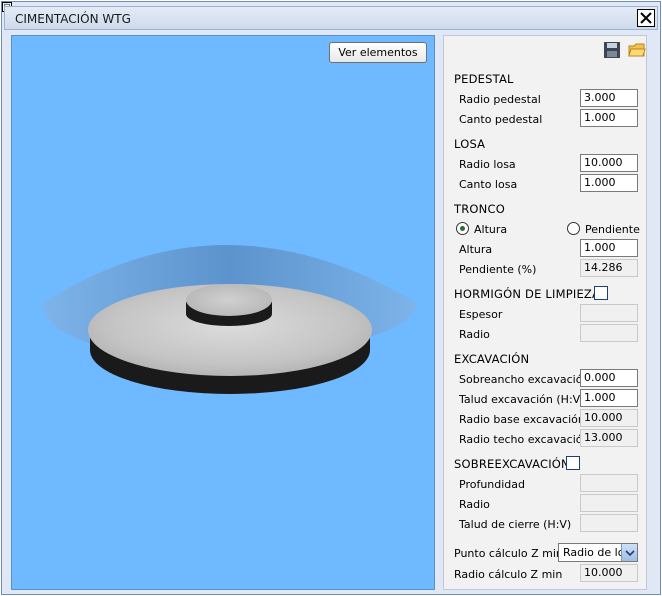 The width and height of the screenshot is (662, 596). I want to click on espesor-label: Espesor, so click(481, 314).